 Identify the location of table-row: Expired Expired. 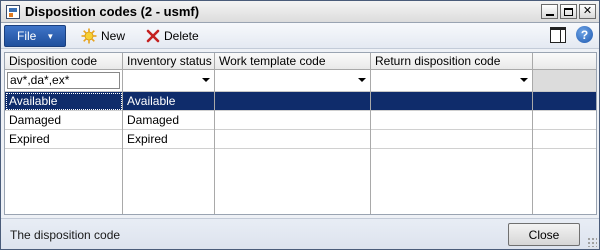
(300, 139).